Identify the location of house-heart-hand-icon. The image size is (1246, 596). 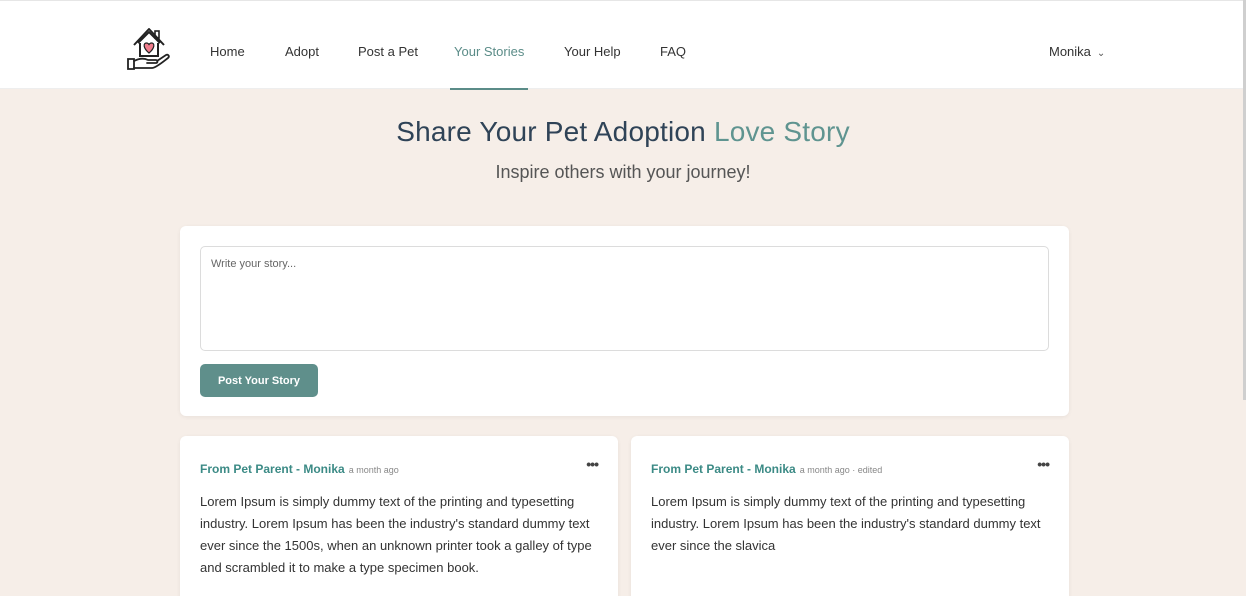
(149, 47).